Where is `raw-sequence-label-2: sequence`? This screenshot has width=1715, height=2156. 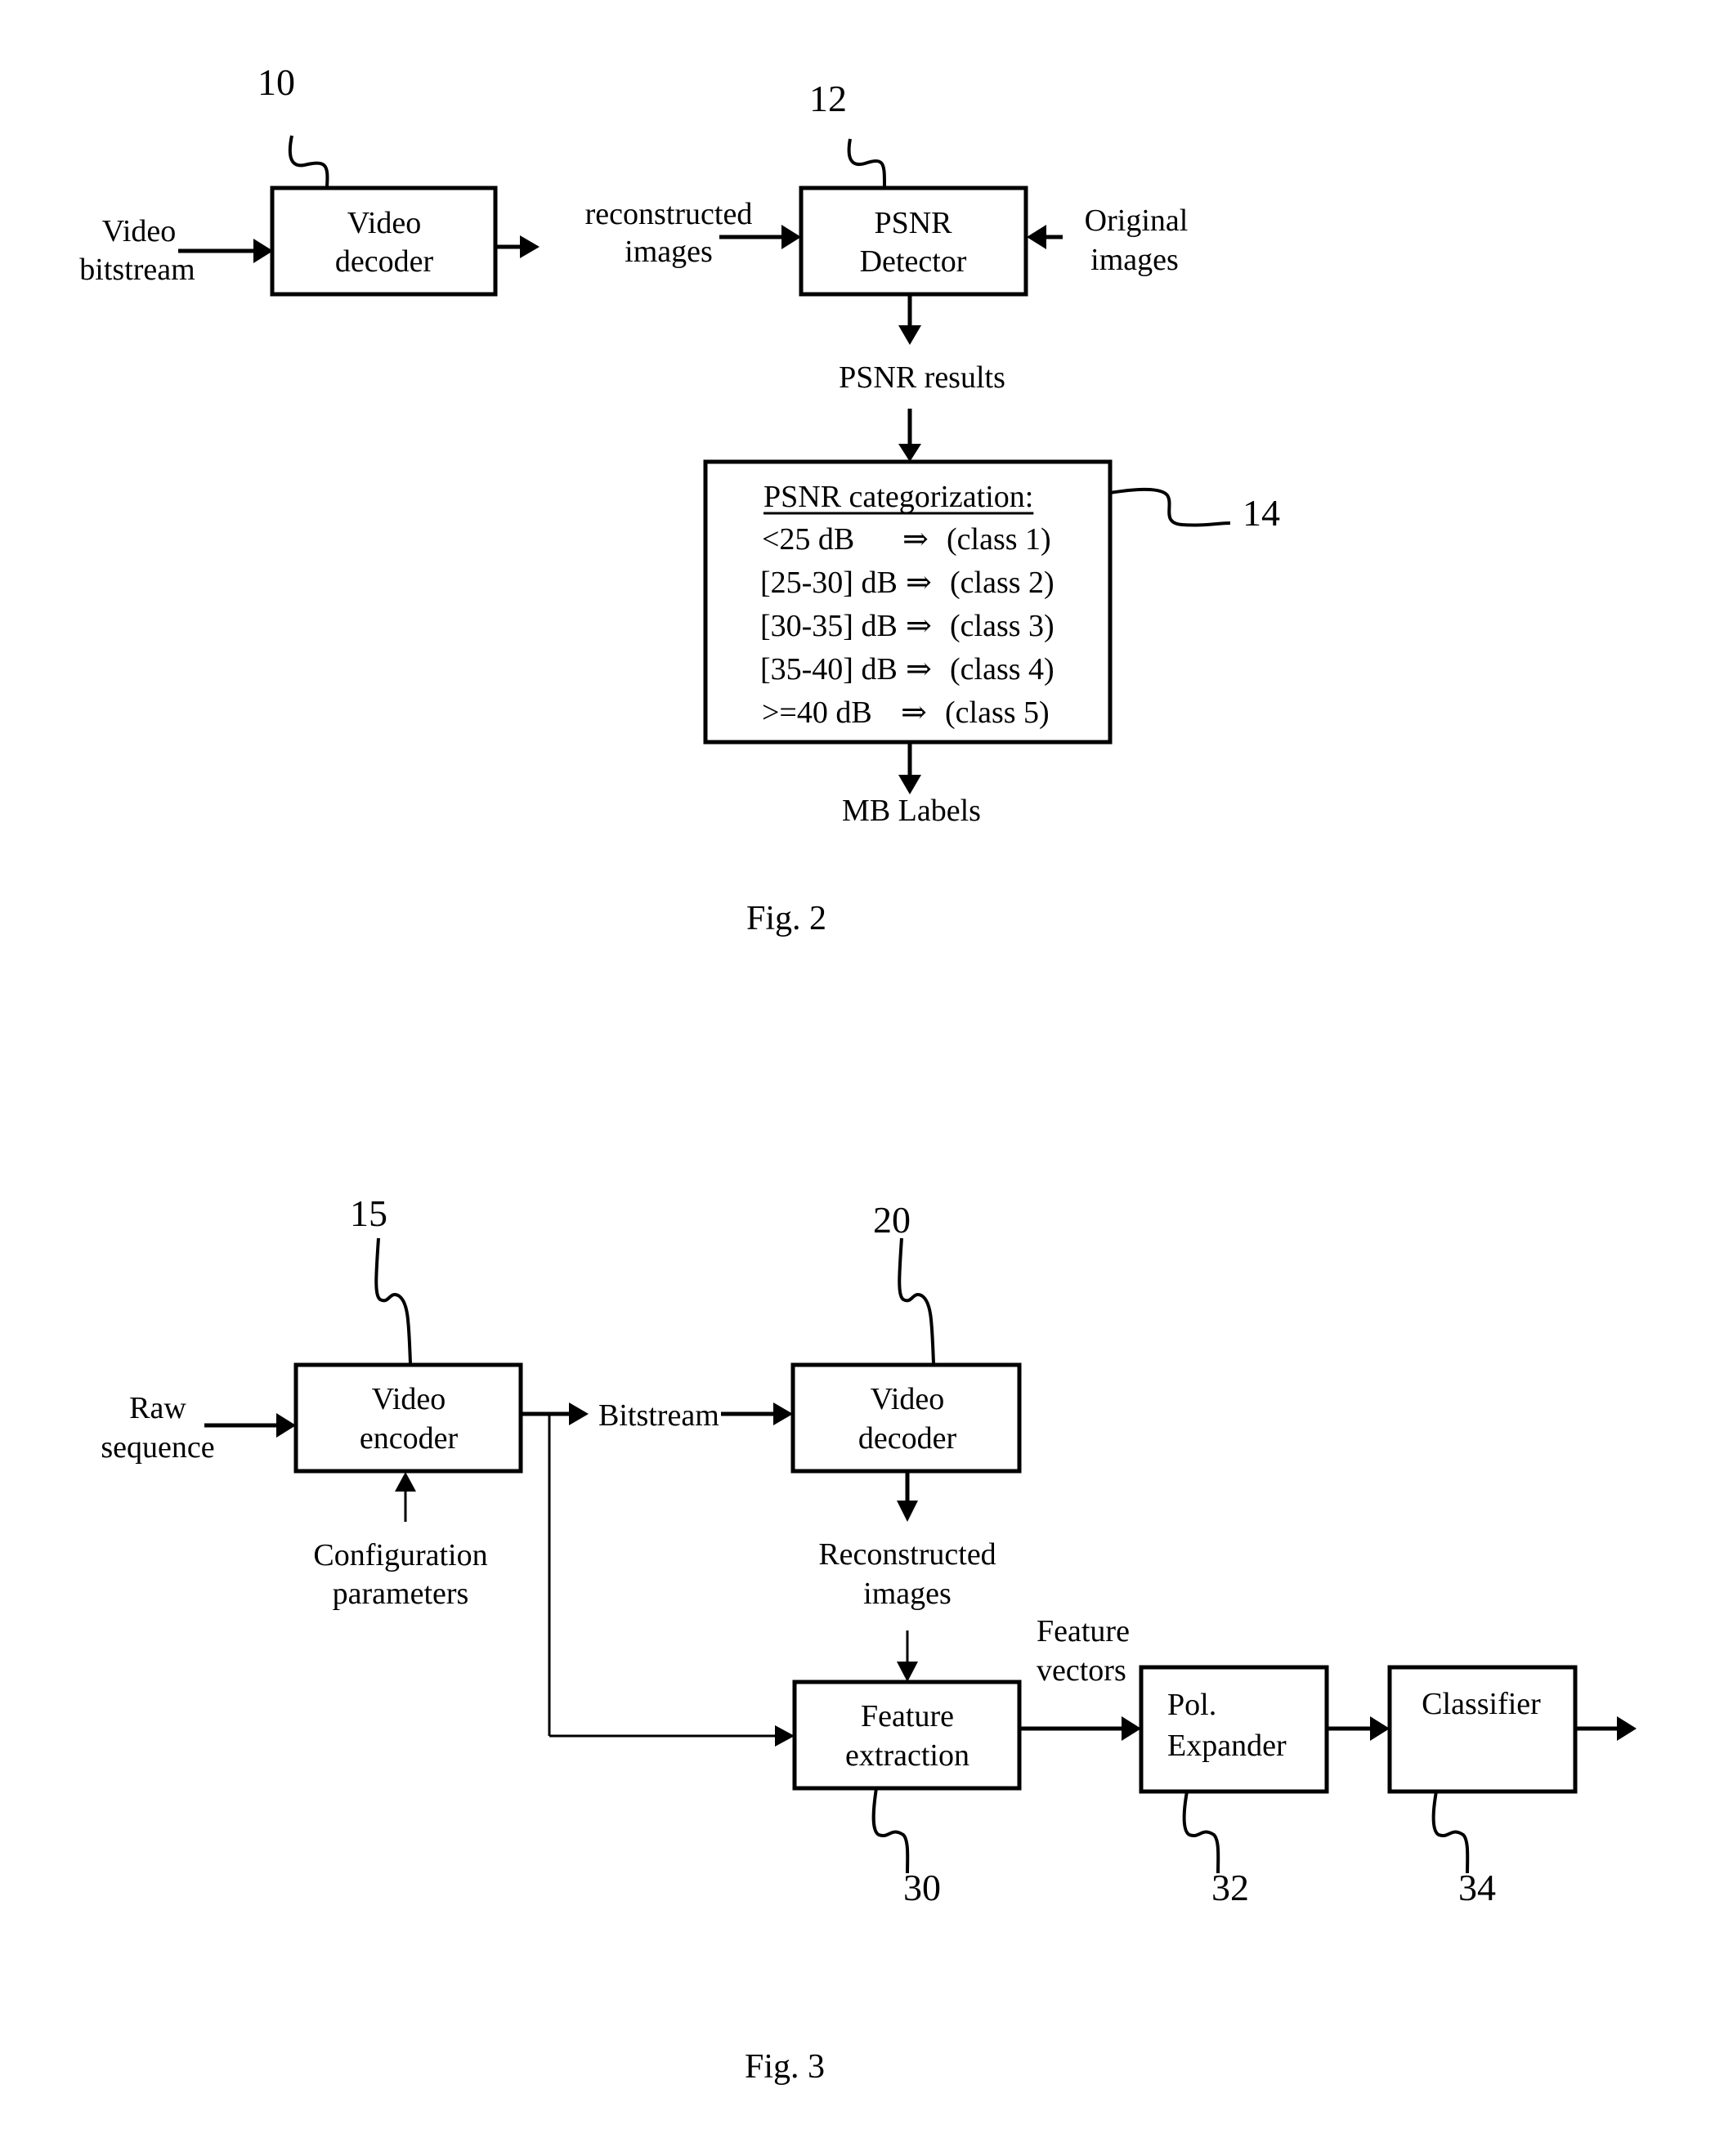 raw-sequence-label-2: sequence is located at coordinates (158, 1447).